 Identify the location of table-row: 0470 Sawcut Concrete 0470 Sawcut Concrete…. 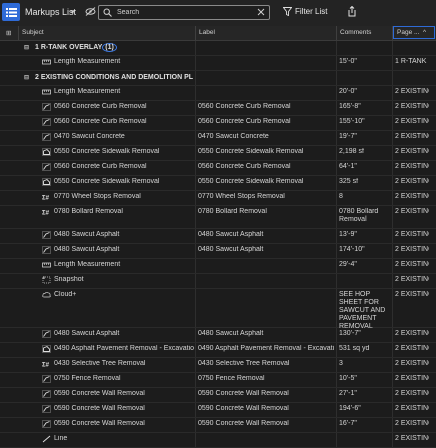
(218, 138).